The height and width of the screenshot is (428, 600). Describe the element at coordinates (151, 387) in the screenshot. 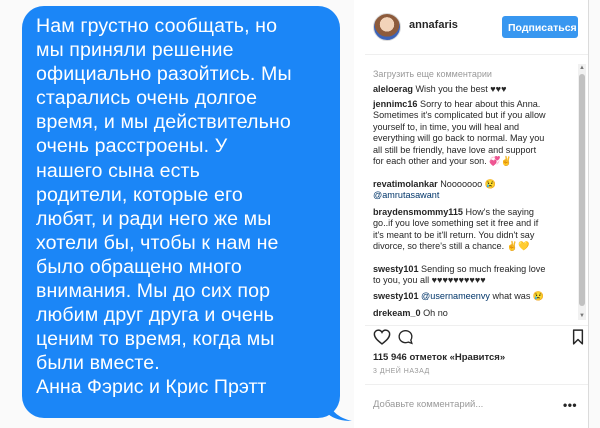

I see `message-signature: Анна Фэрис и Крис Прэтт` at that location.